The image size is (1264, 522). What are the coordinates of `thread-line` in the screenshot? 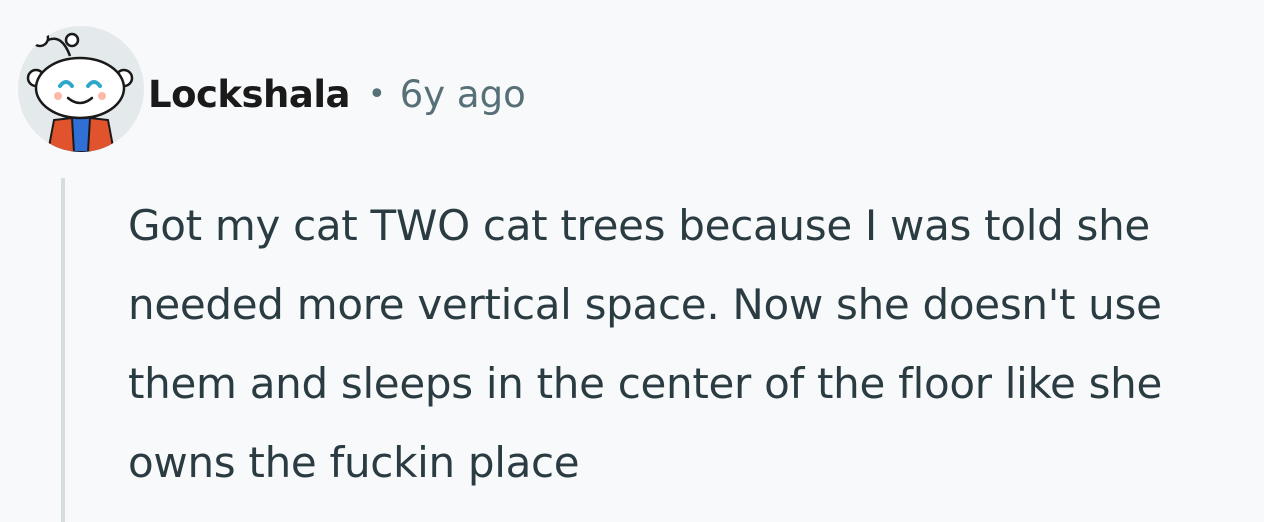 It's located at (63, 350).